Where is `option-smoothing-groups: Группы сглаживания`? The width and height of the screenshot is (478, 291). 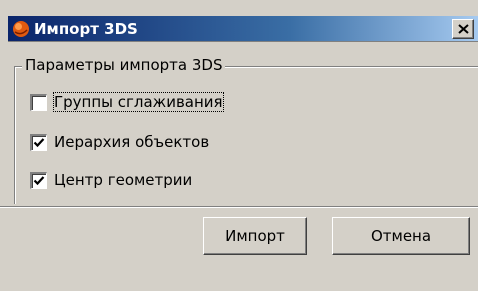
option-smoothing-groups: Группы сглаживания is located at coordinates (127, 102).